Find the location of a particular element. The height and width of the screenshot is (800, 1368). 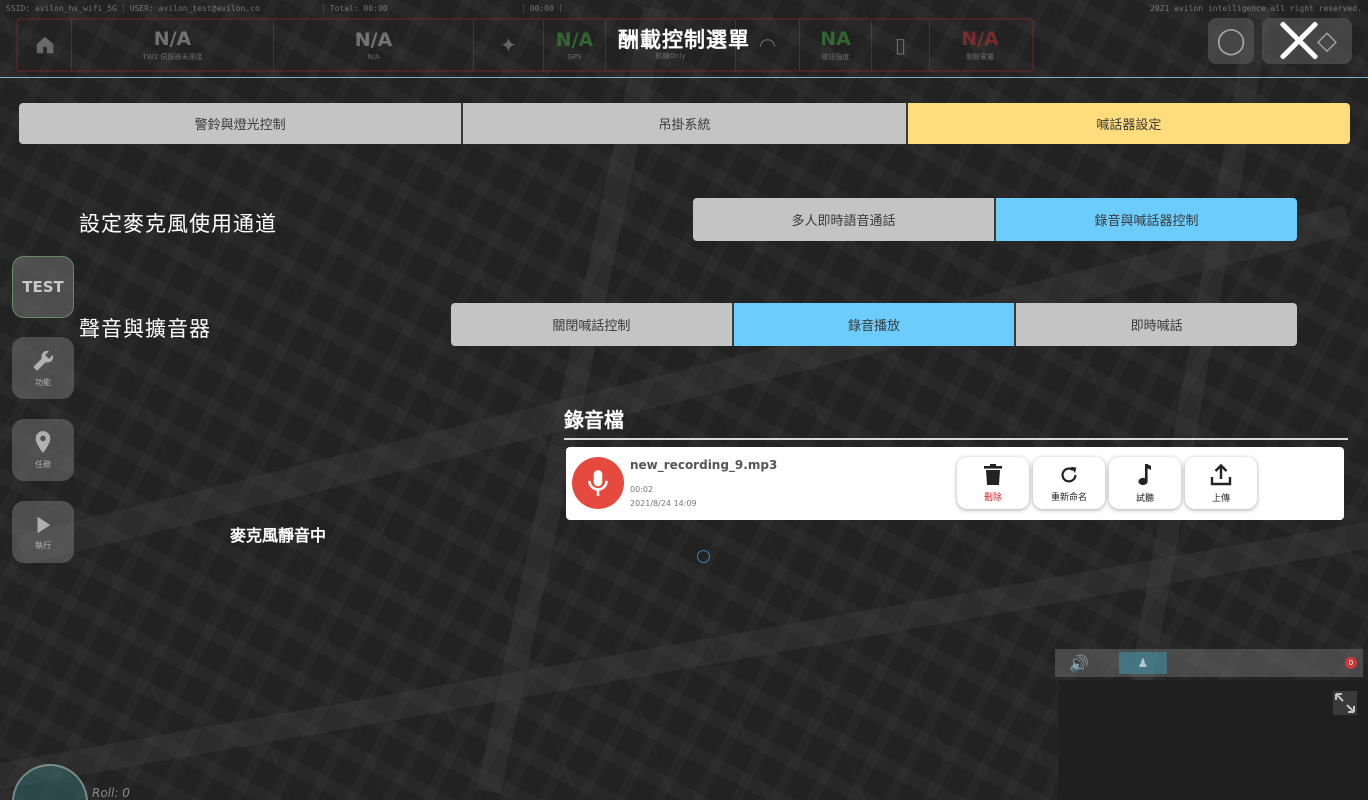

rename-button: 重新命名 is located at coordinates (1069, 483).